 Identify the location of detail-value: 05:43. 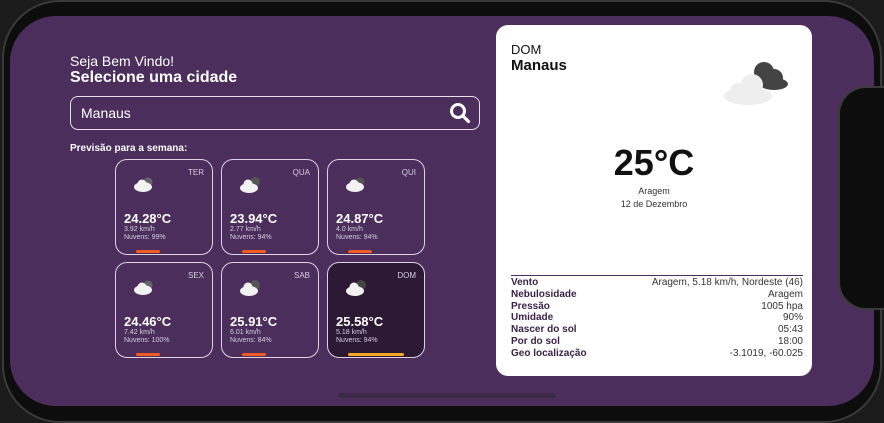
(790, 330).